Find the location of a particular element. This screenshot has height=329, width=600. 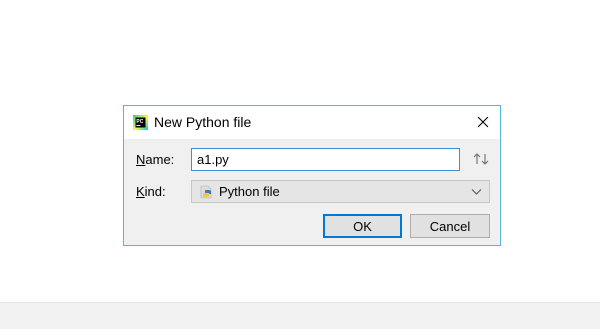

sort-arrows-icon is located at coordinates (481, 159).